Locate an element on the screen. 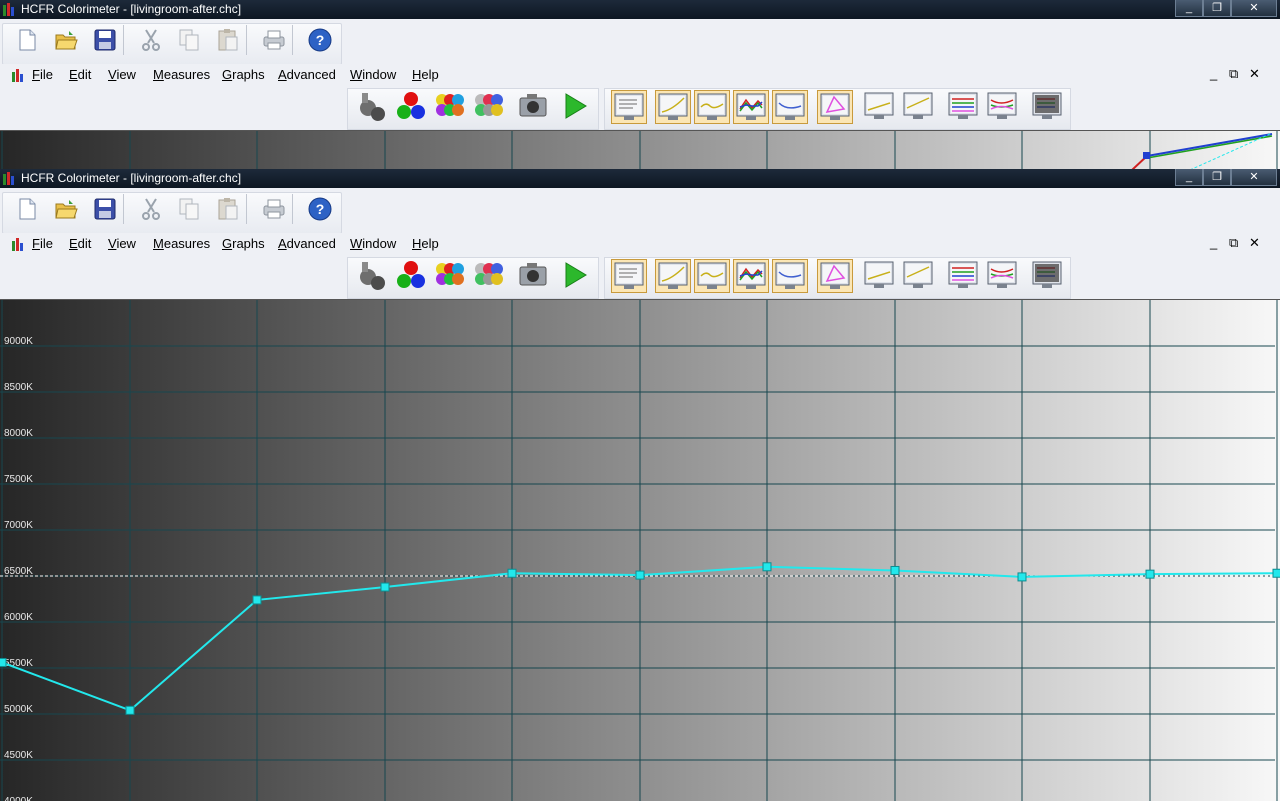 Image resolution: width=1280 pixels, height=801 pixels. graph-sat-lum-icon is located at coordinates (1002, 105).